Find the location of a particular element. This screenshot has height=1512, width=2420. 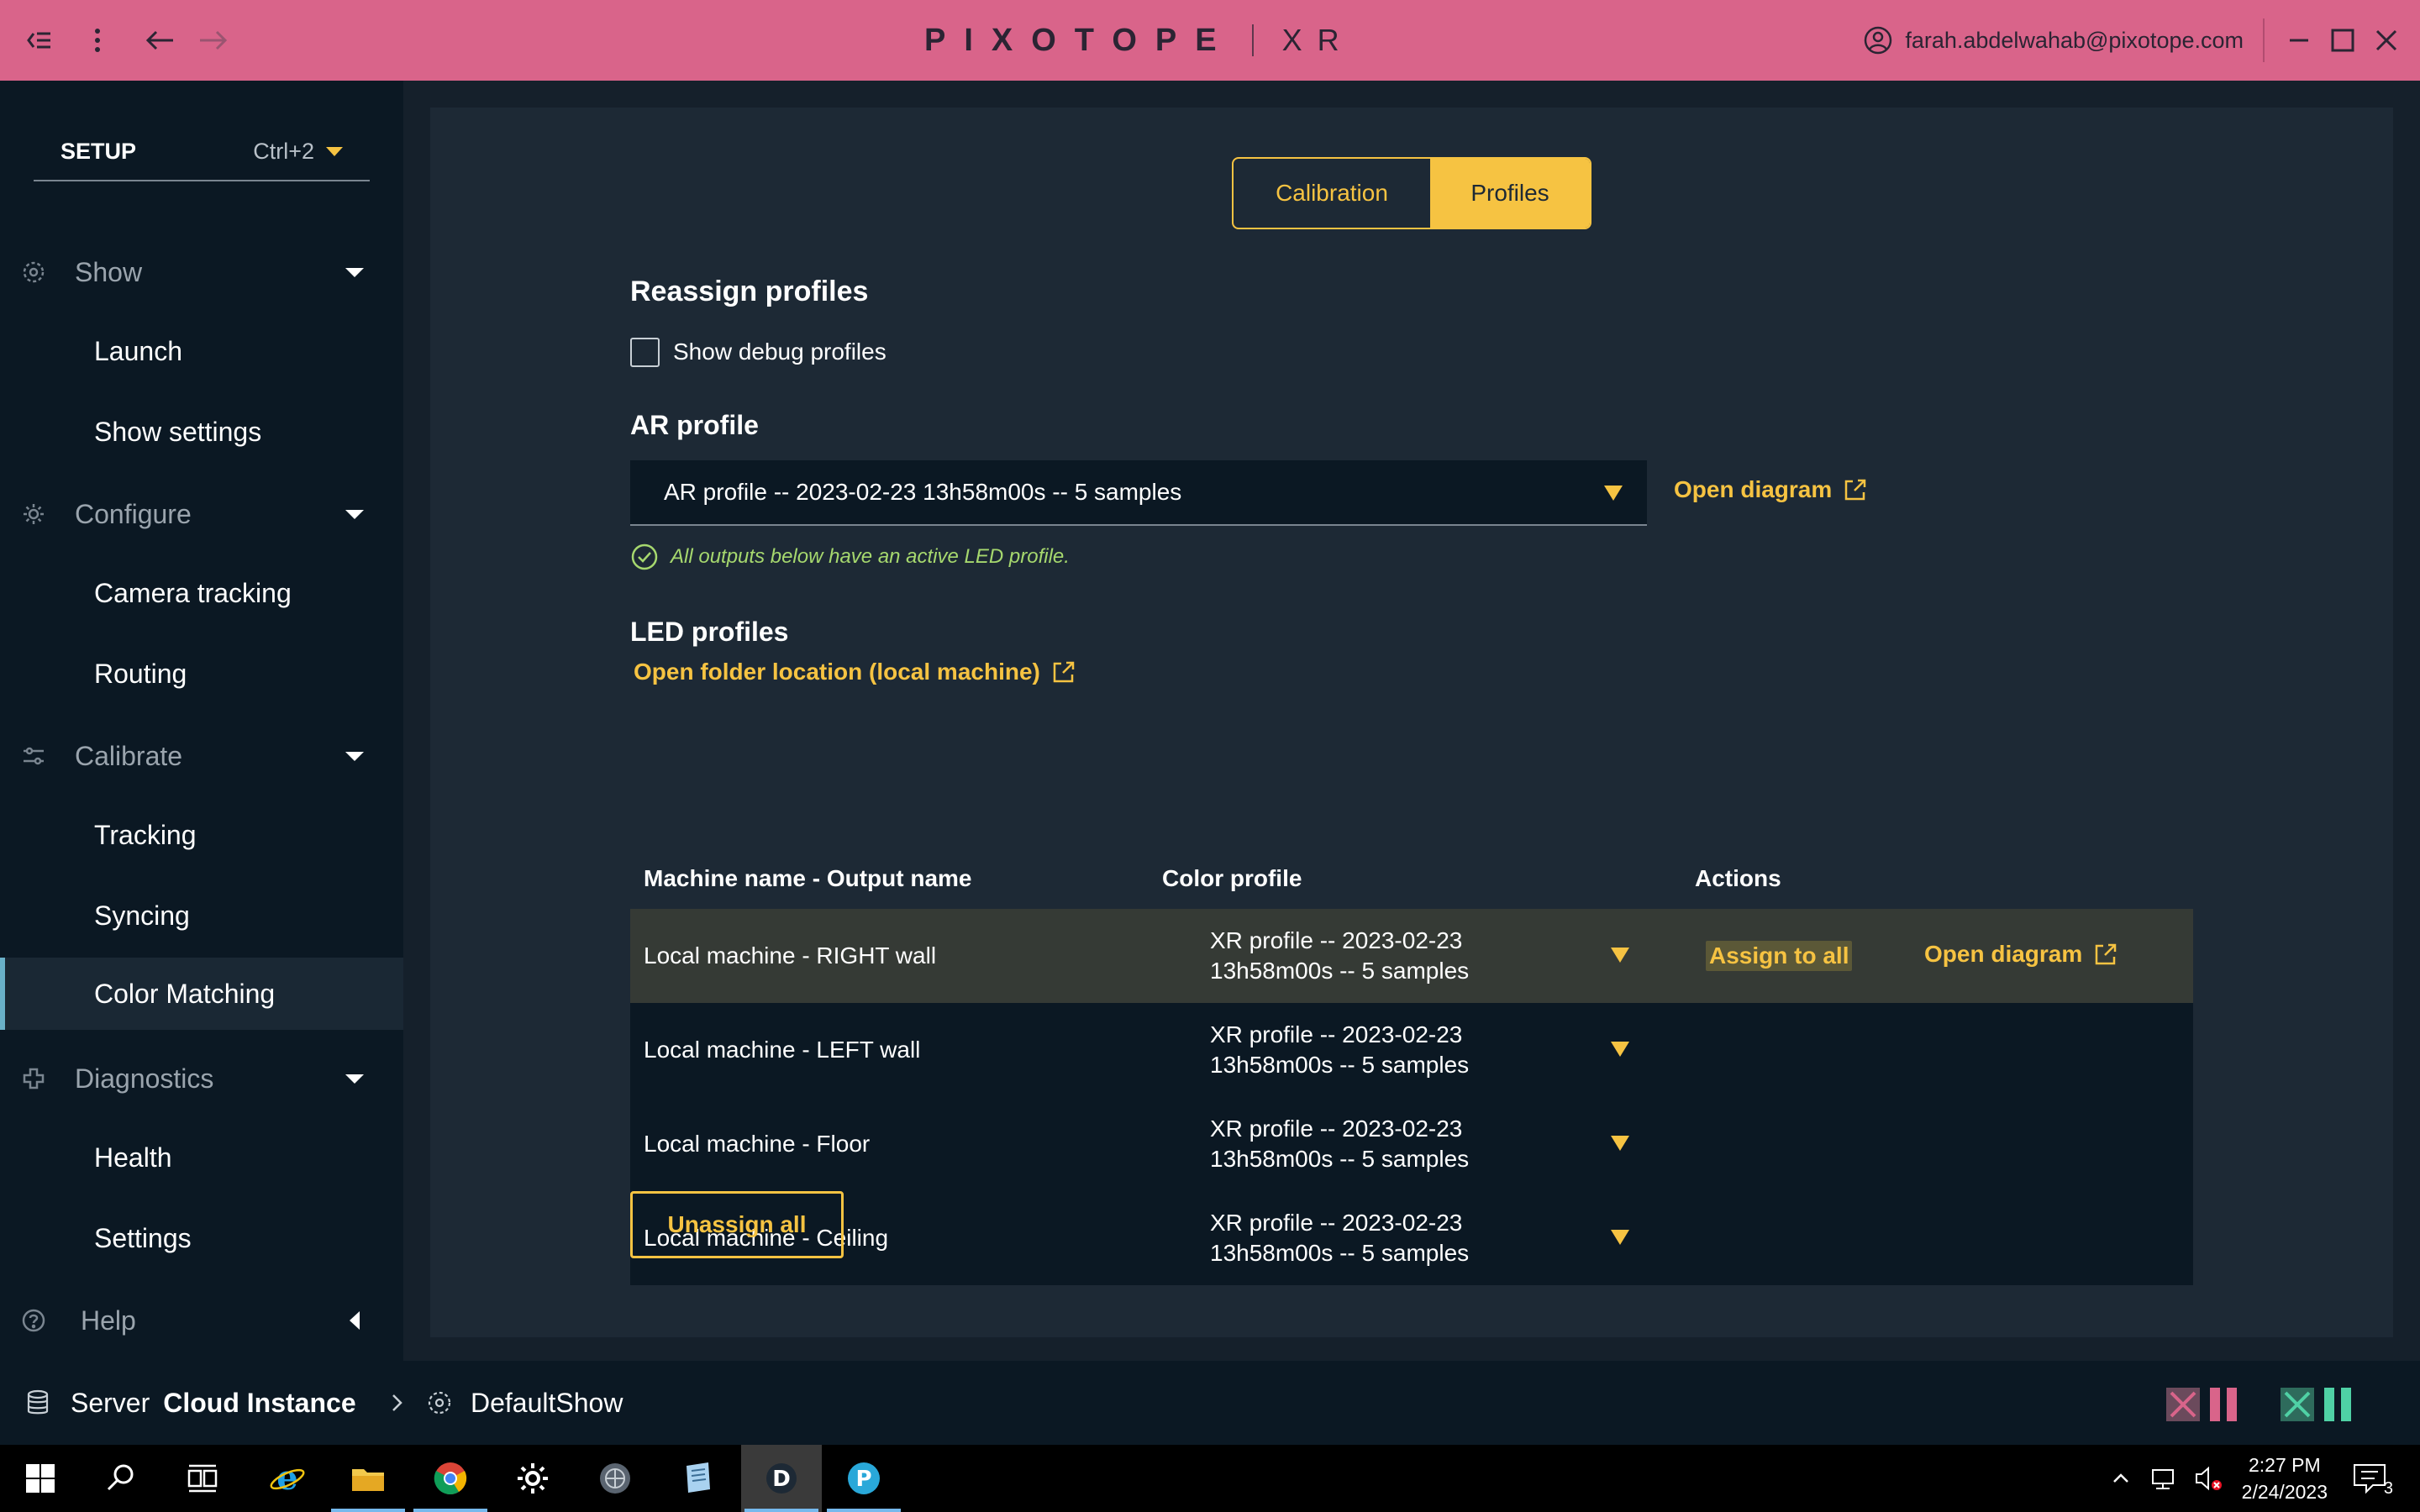

status-indicator-pink-icon is located at coordinates (2207, 1404).